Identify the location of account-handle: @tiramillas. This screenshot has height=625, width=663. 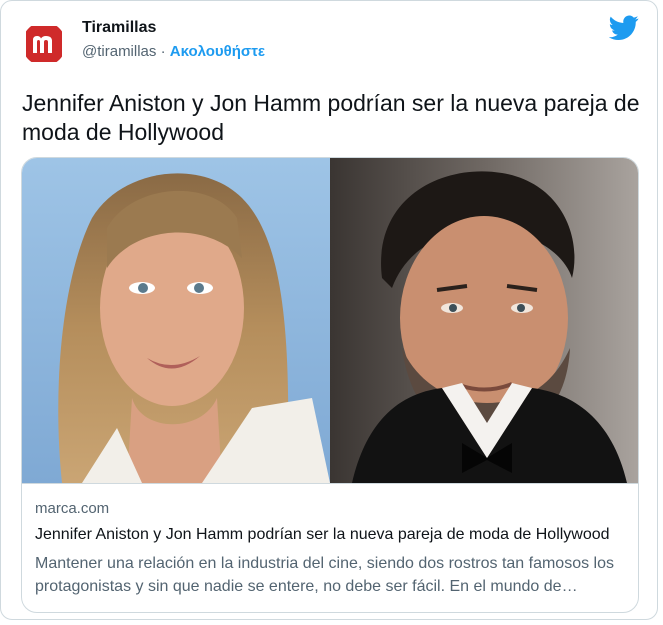
(119, 51).